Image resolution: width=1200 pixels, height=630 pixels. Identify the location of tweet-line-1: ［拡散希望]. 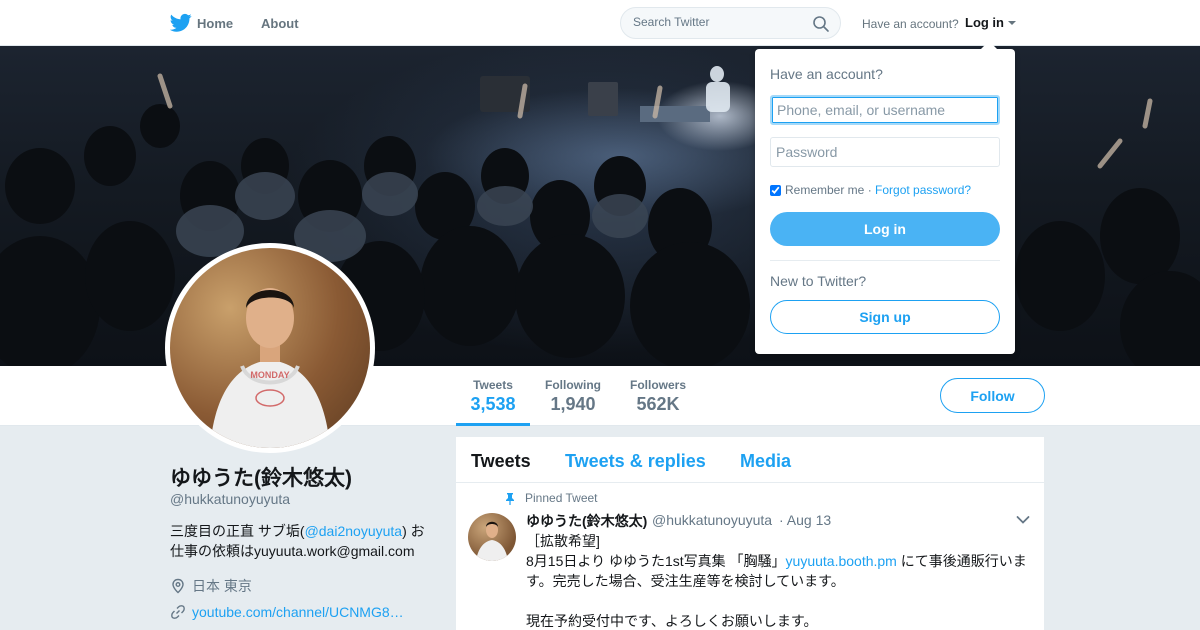
(563, 541).